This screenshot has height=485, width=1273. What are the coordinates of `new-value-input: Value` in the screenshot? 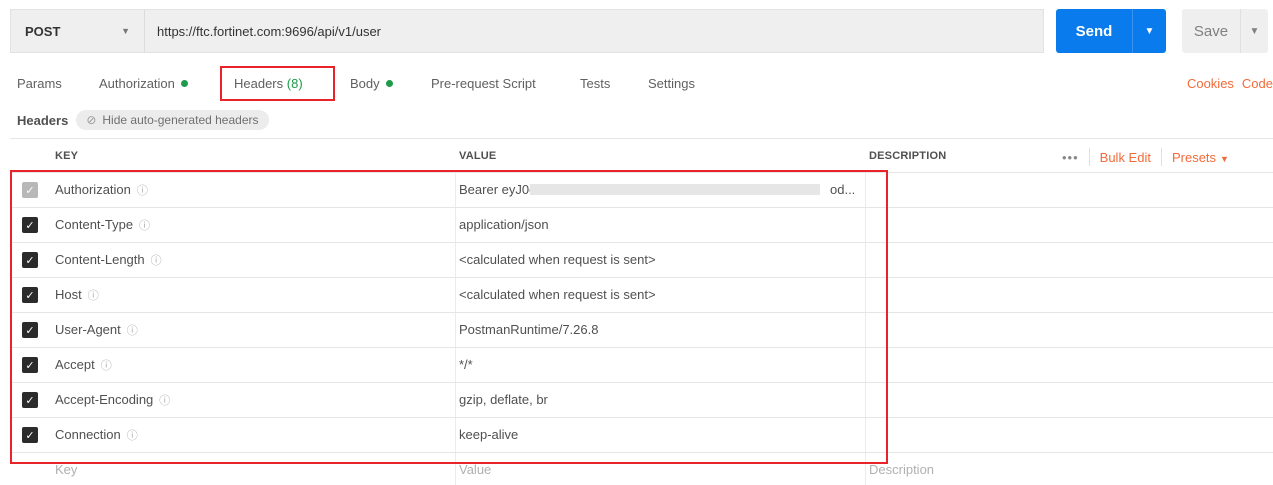 It's located at (475, 469).